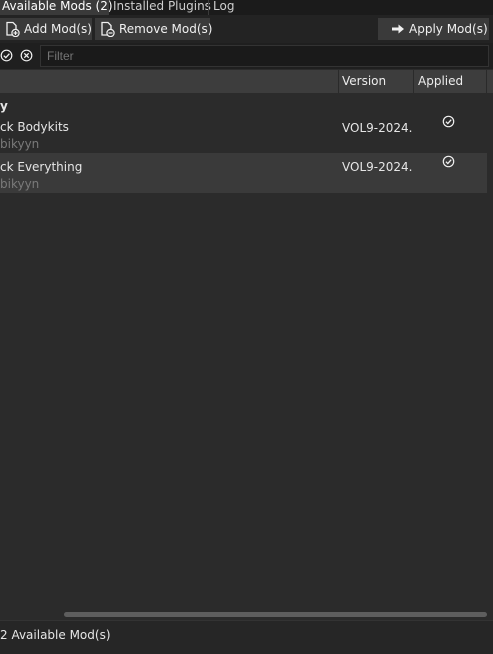  Describe the element at coordinates (41, 167) in the screenshot. I see `mod-name: ck Everything` at that location.